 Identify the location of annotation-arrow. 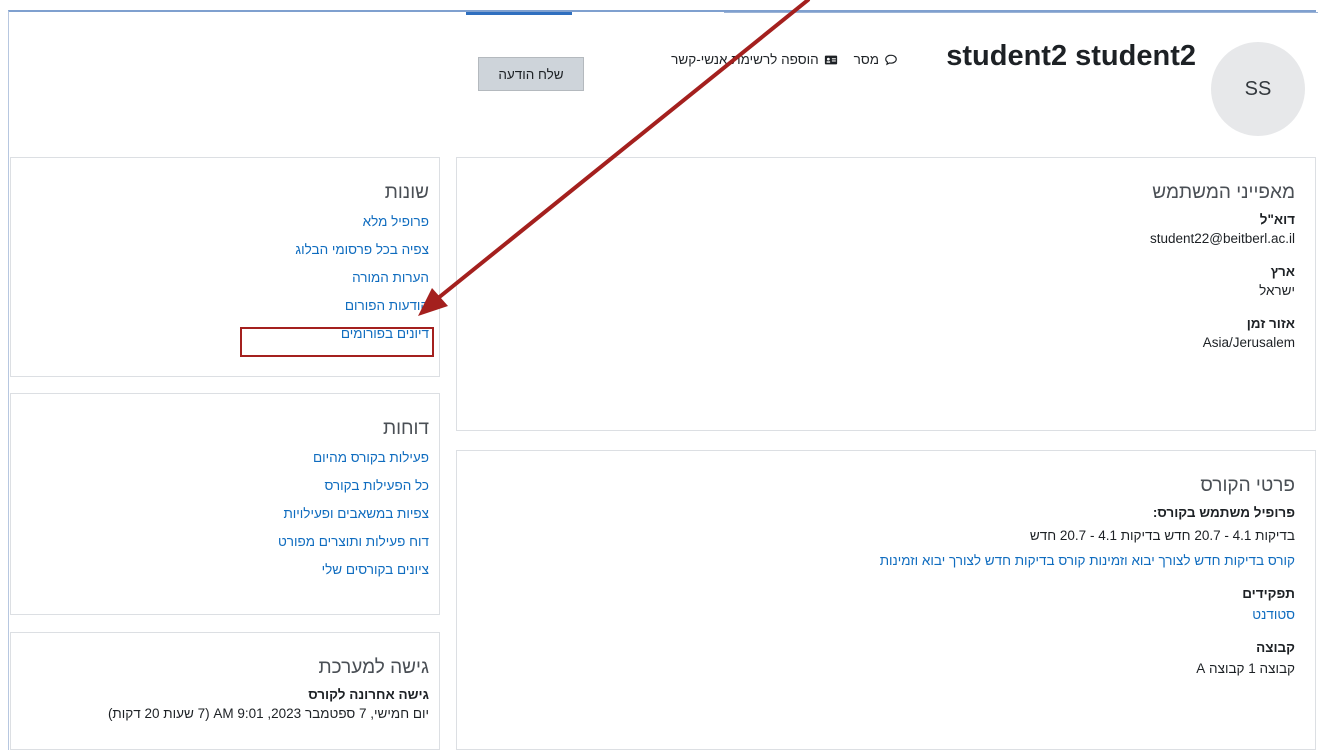
(614, 158).